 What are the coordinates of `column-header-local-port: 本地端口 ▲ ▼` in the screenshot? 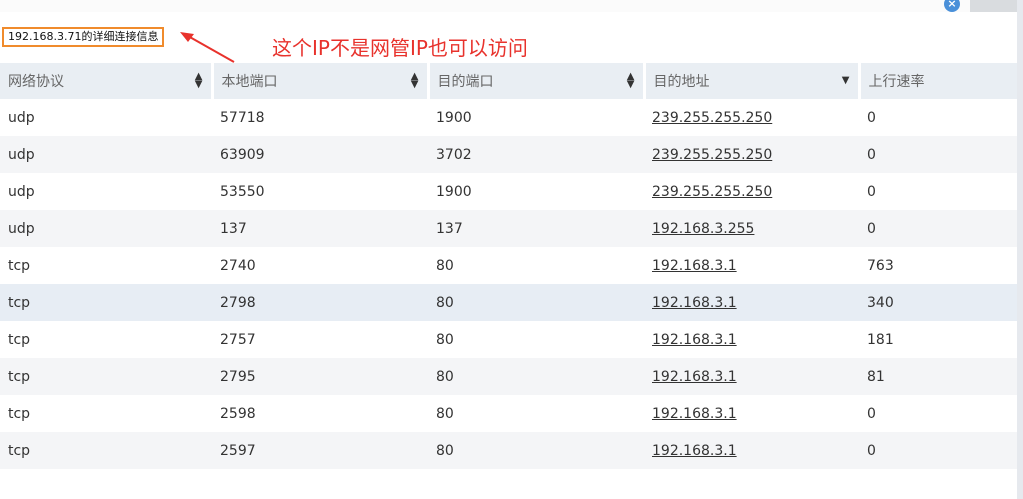 It's located at (321, 81).